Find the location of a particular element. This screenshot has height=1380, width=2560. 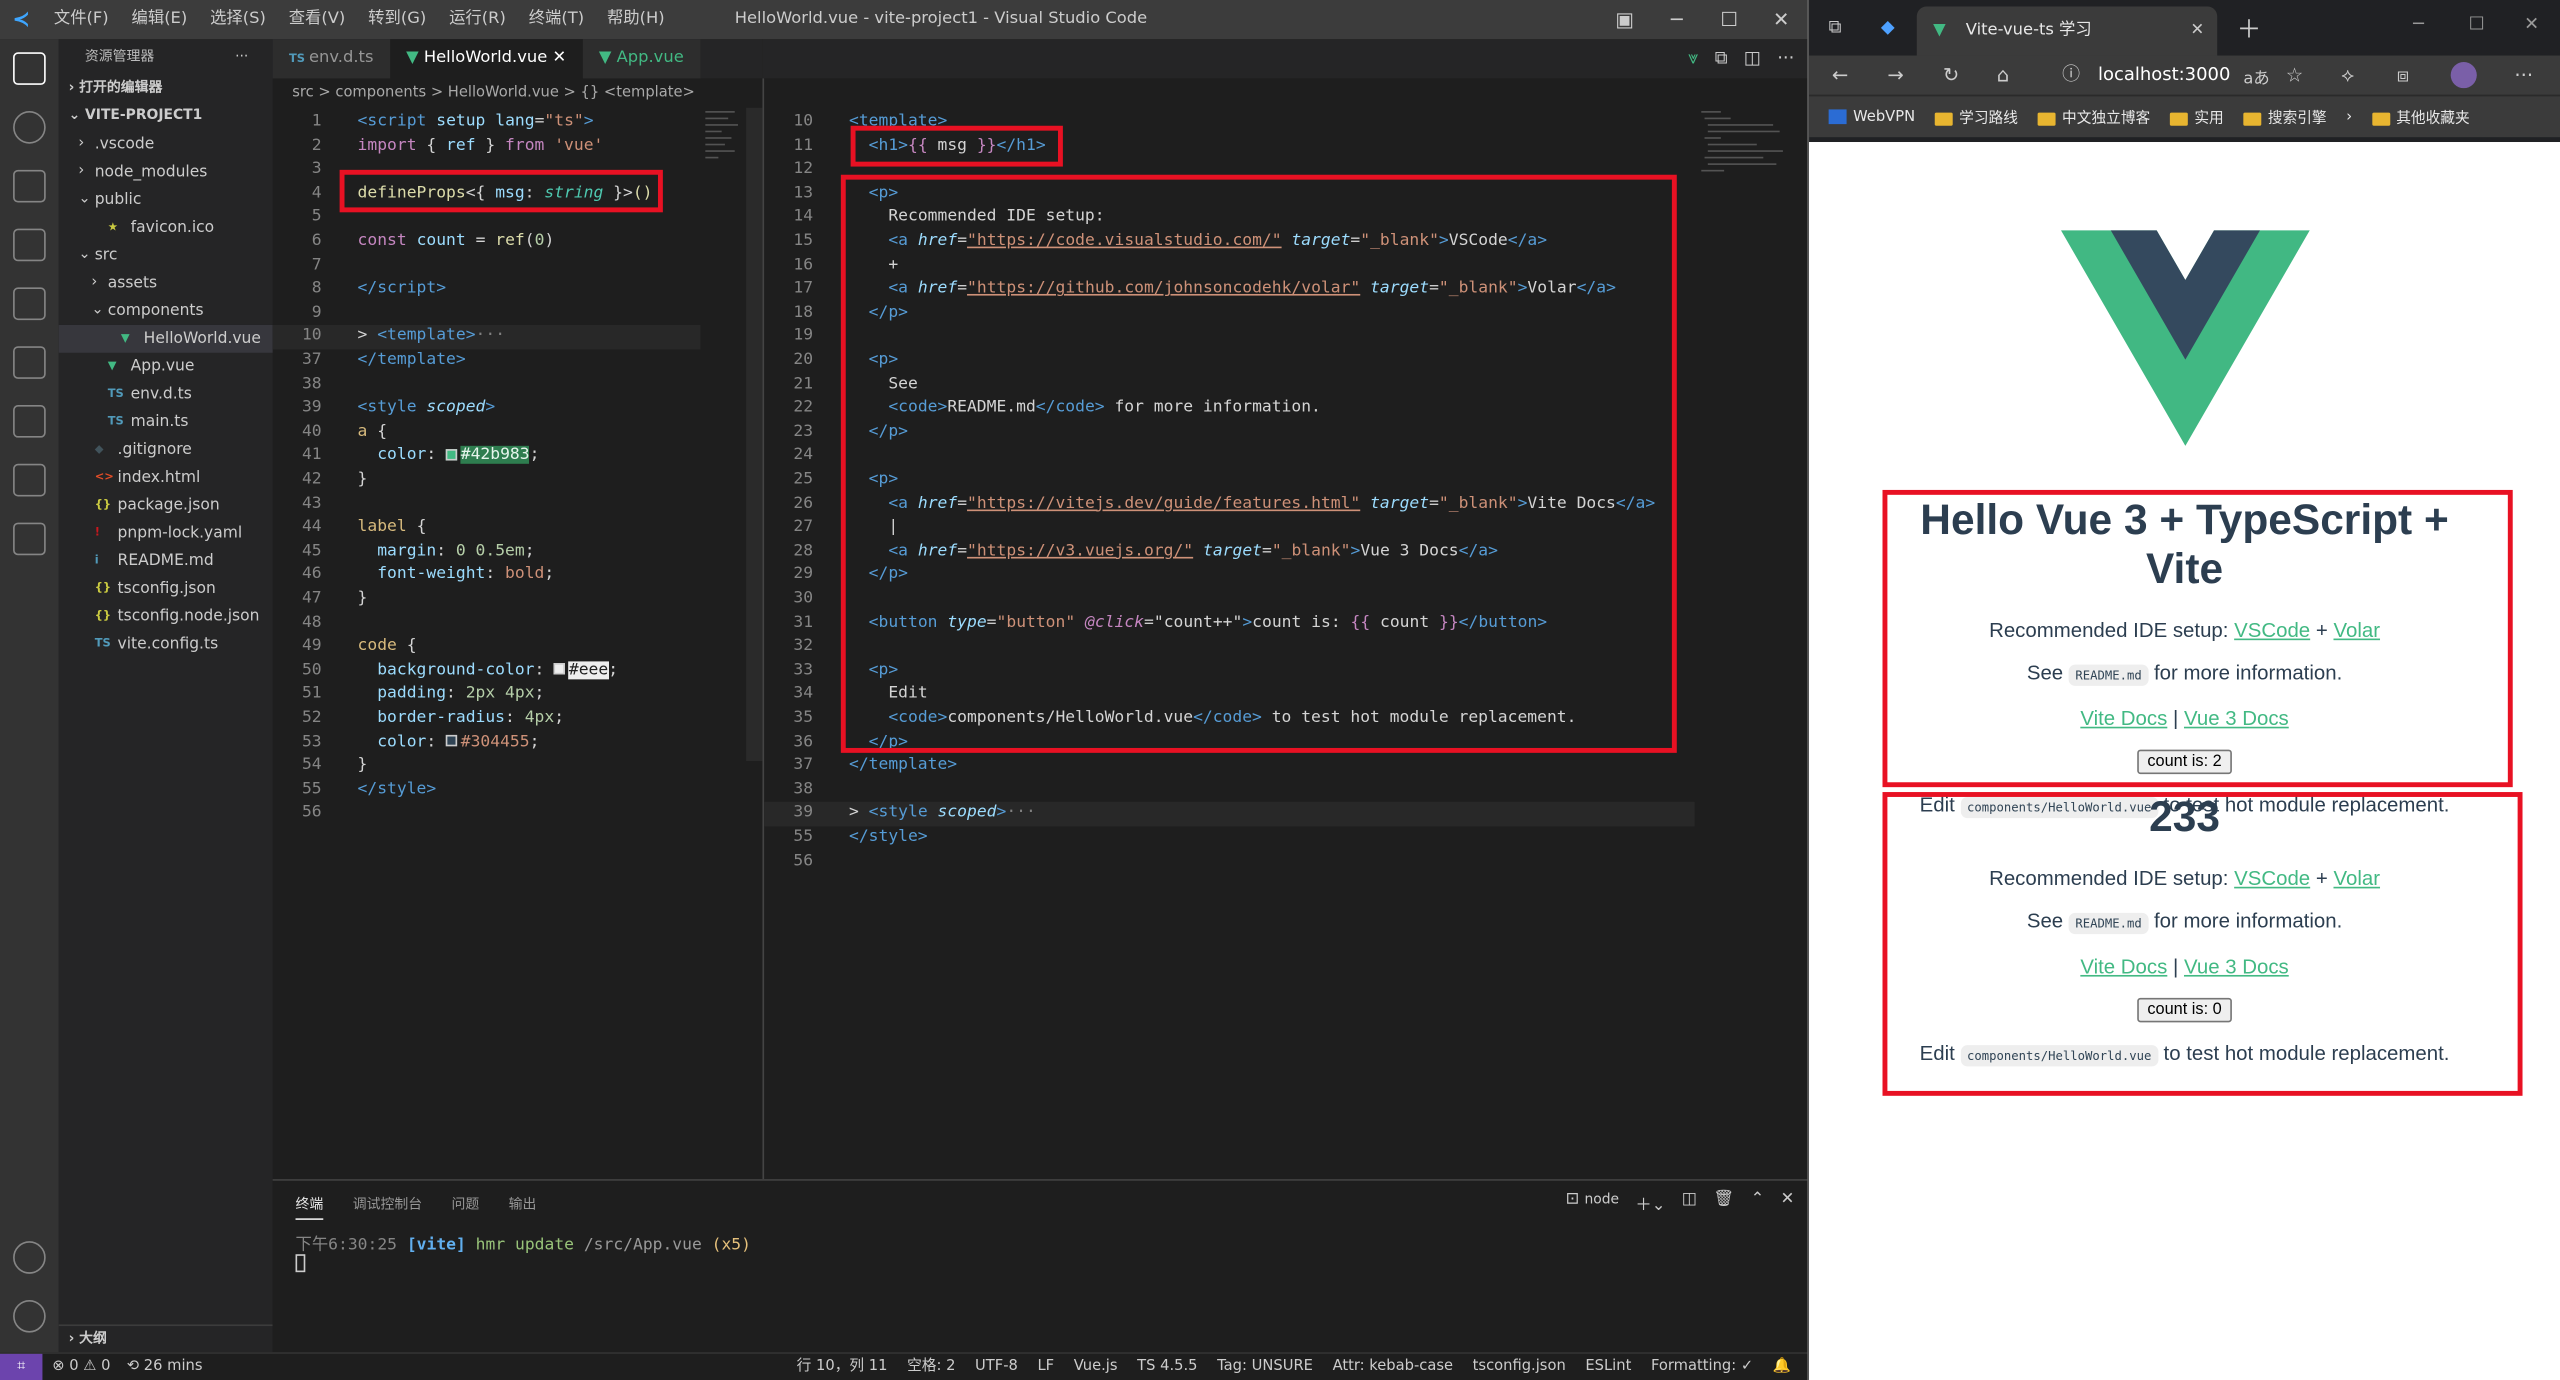

tree-item: {} tsconfig.json is located at coordinates (166, 589).